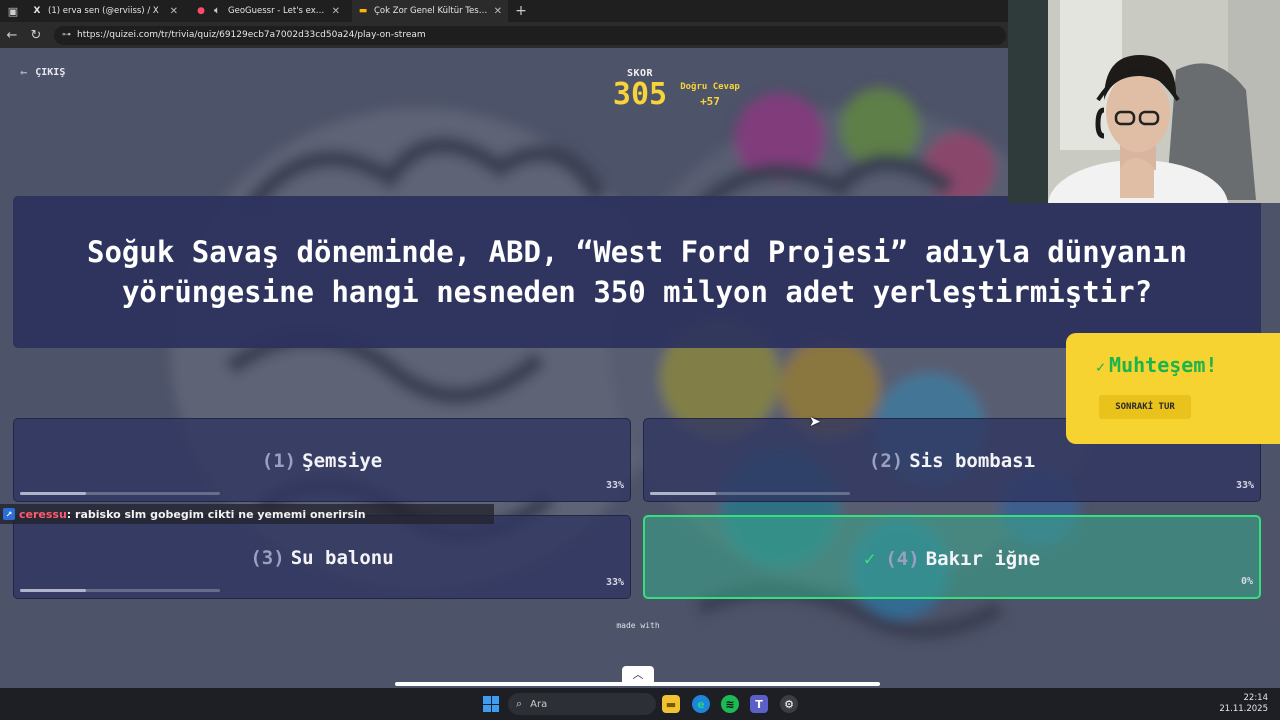 Image resolution: width=1280 pixels, height=720 pixels. What do you see at coordinates (730, 704) in the screenshot?
I see `spotify-icon: ≋` at bounding box center [730, 704].